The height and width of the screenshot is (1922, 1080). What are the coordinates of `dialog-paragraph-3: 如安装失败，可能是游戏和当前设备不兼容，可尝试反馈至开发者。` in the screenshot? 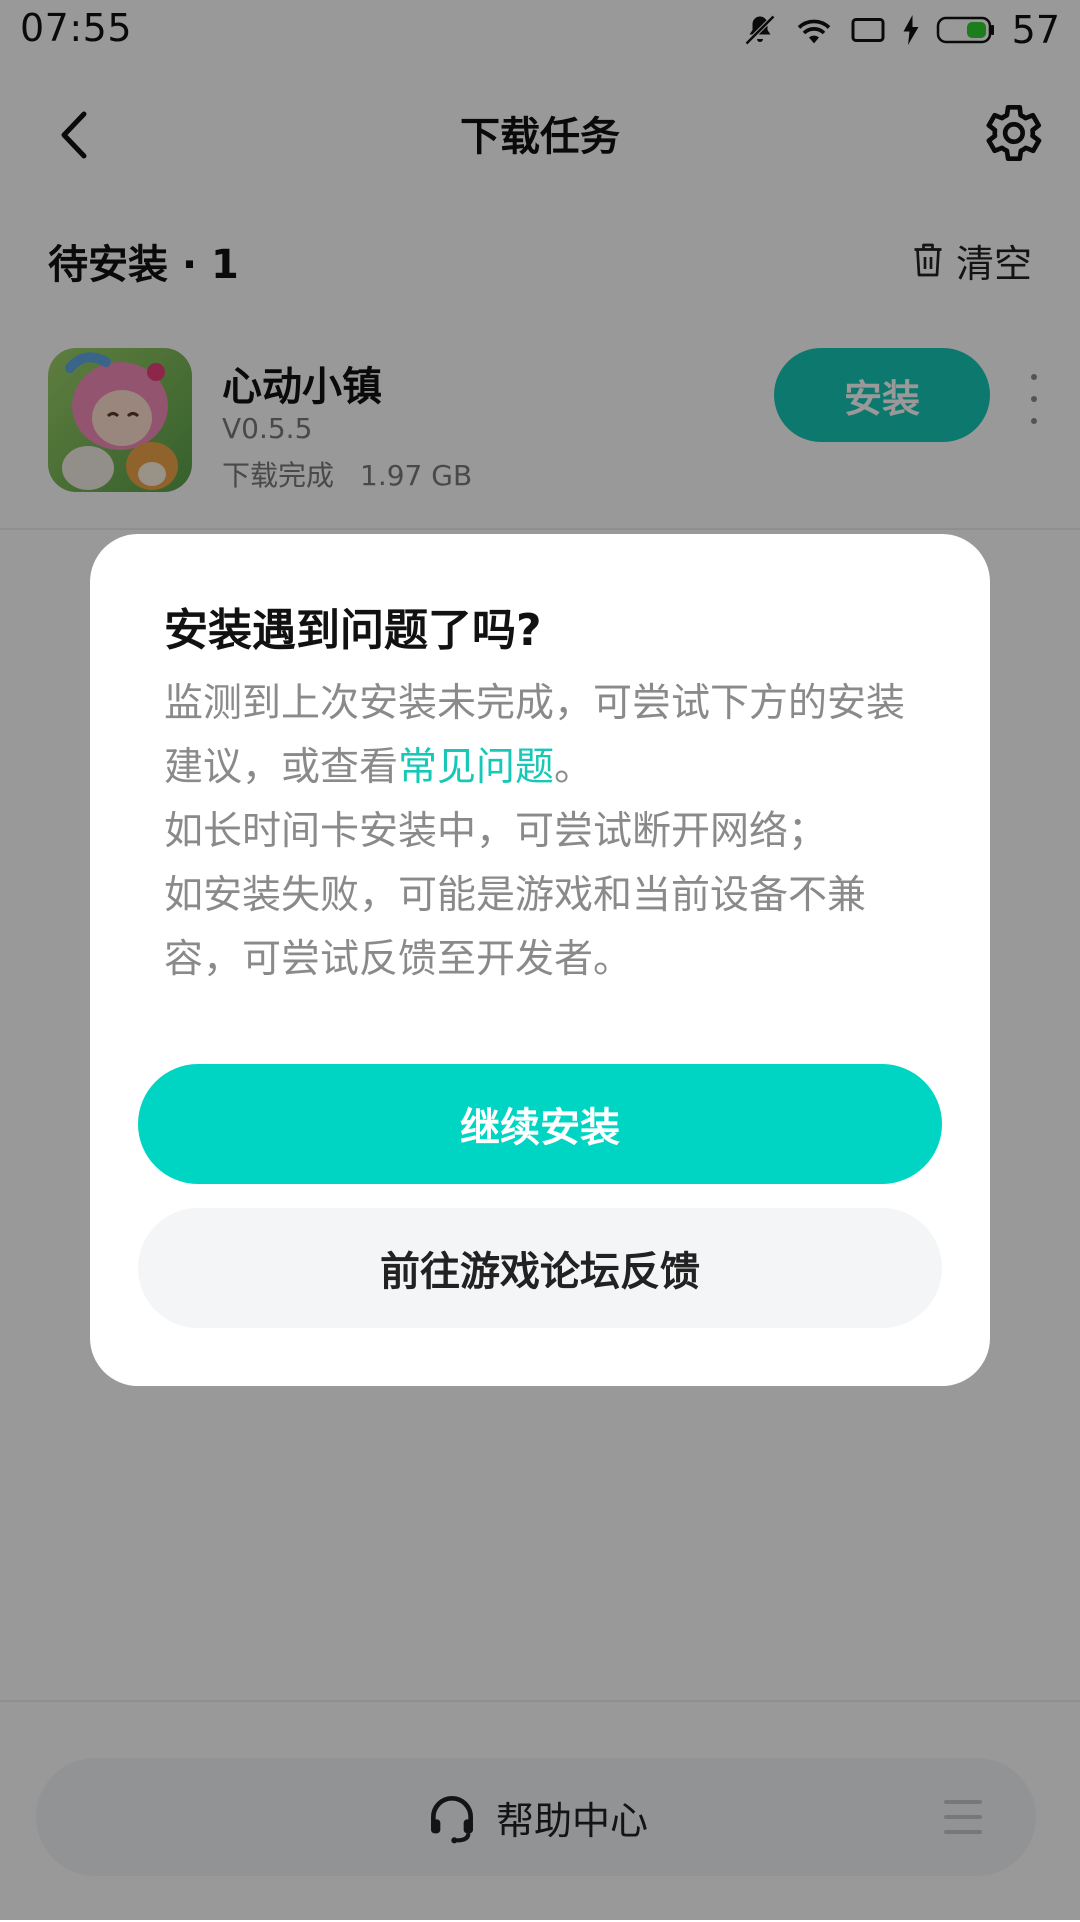 It's located at (515, 927).